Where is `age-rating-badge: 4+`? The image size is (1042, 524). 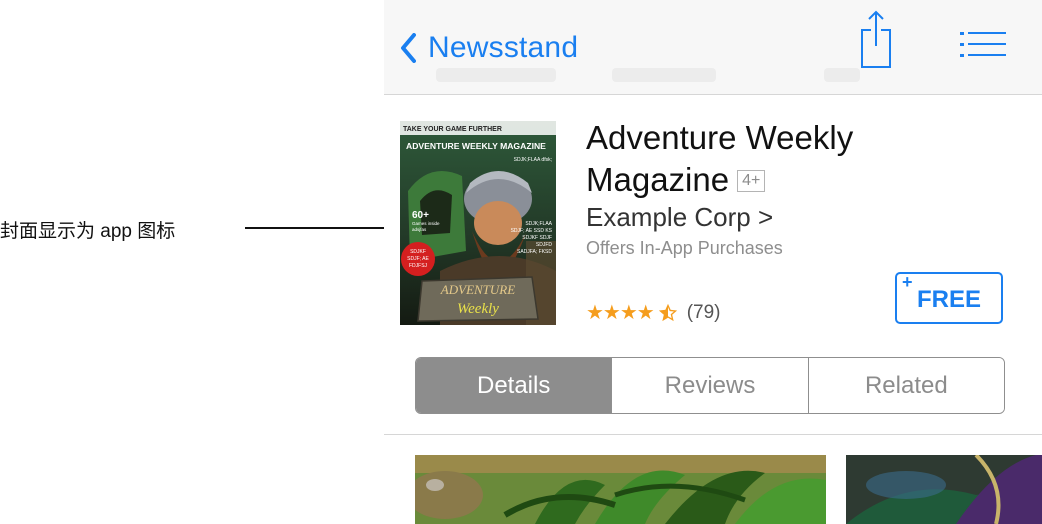 age-rating-badge: 4+ is located at coordinates (751, 181).